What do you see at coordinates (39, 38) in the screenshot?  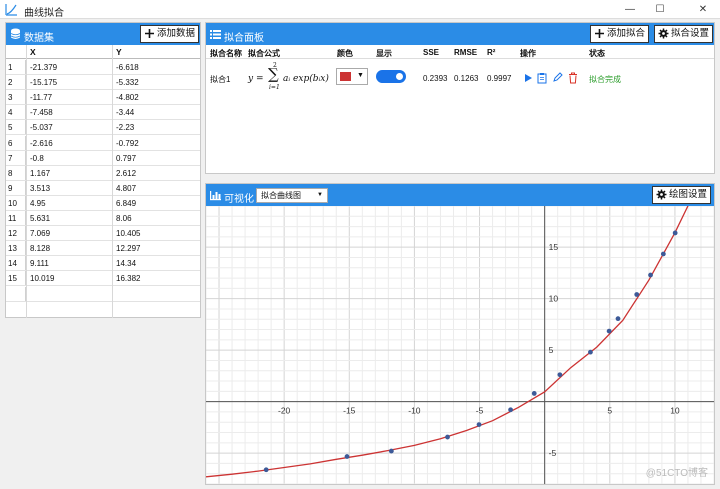 I see `dataset-title: 数据集` at bounding box center [39, 38].